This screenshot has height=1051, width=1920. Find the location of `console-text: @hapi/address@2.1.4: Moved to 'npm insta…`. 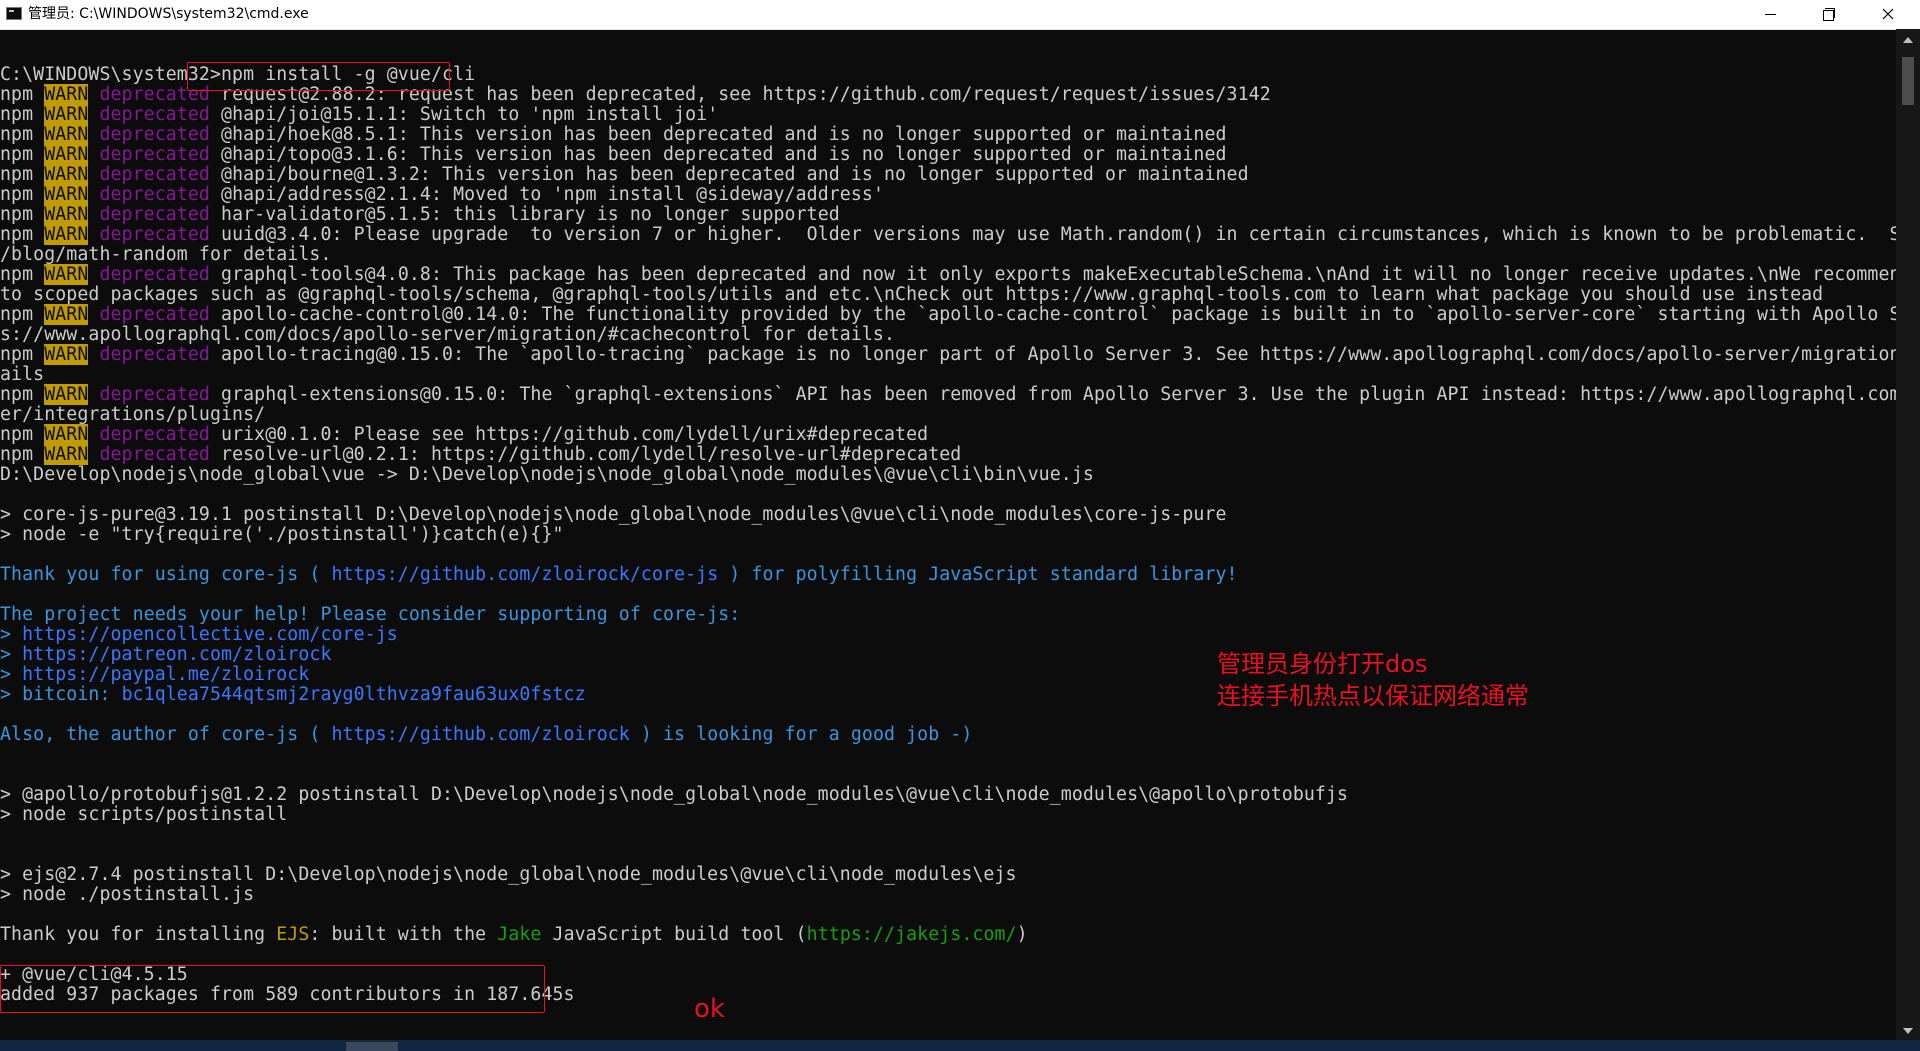

console-text: @hapi/address@2.1.4: Moved to 'npm insta… is located at coordinates (547, 194).